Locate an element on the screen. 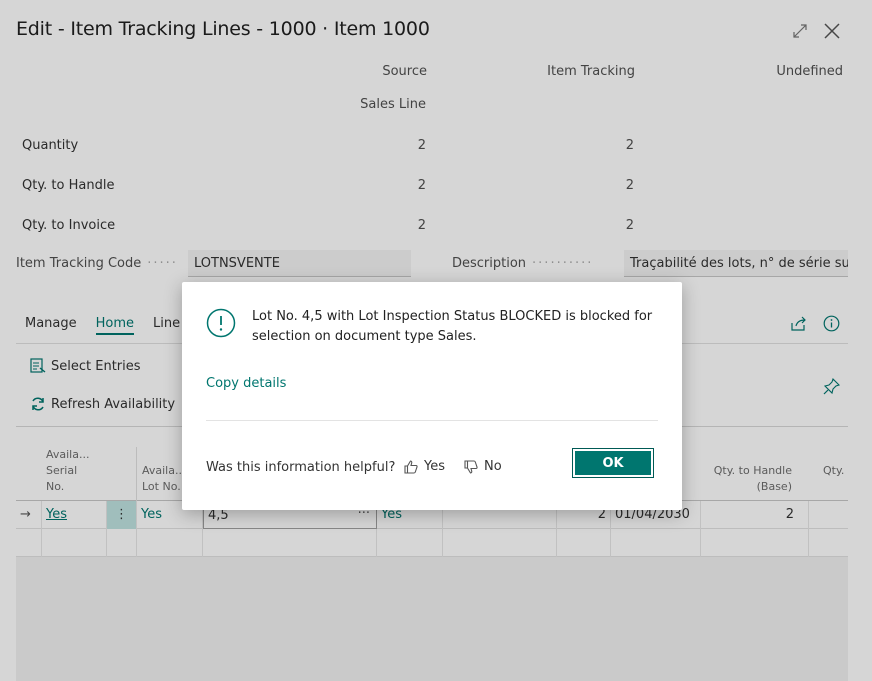 The height and width of the screenshot is (681, 872). exclamation-icon is located at coordinates (221, 323).